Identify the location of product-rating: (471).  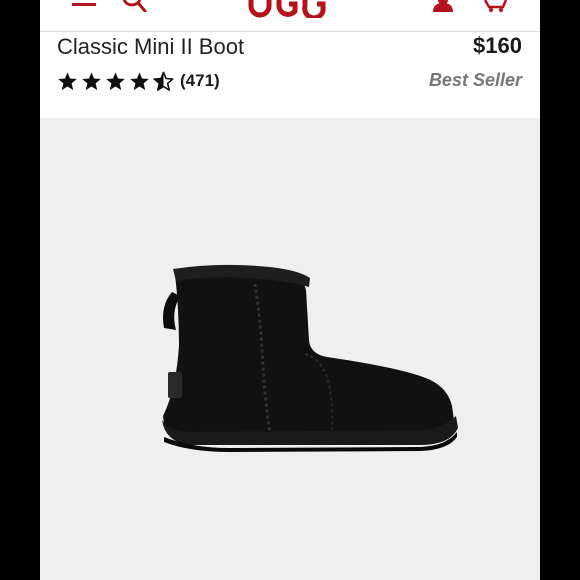
(138, 81).